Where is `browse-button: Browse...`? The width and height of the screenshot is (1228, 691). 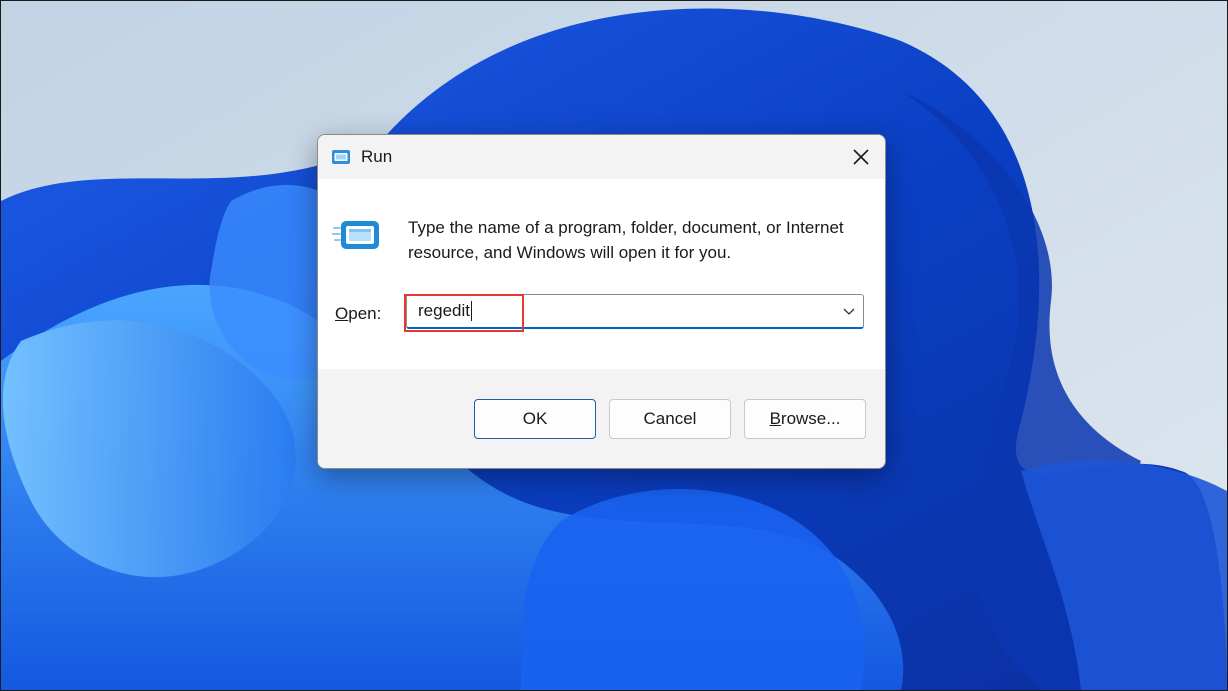
browse-button: Browse... is located at coordinates (805, 419).